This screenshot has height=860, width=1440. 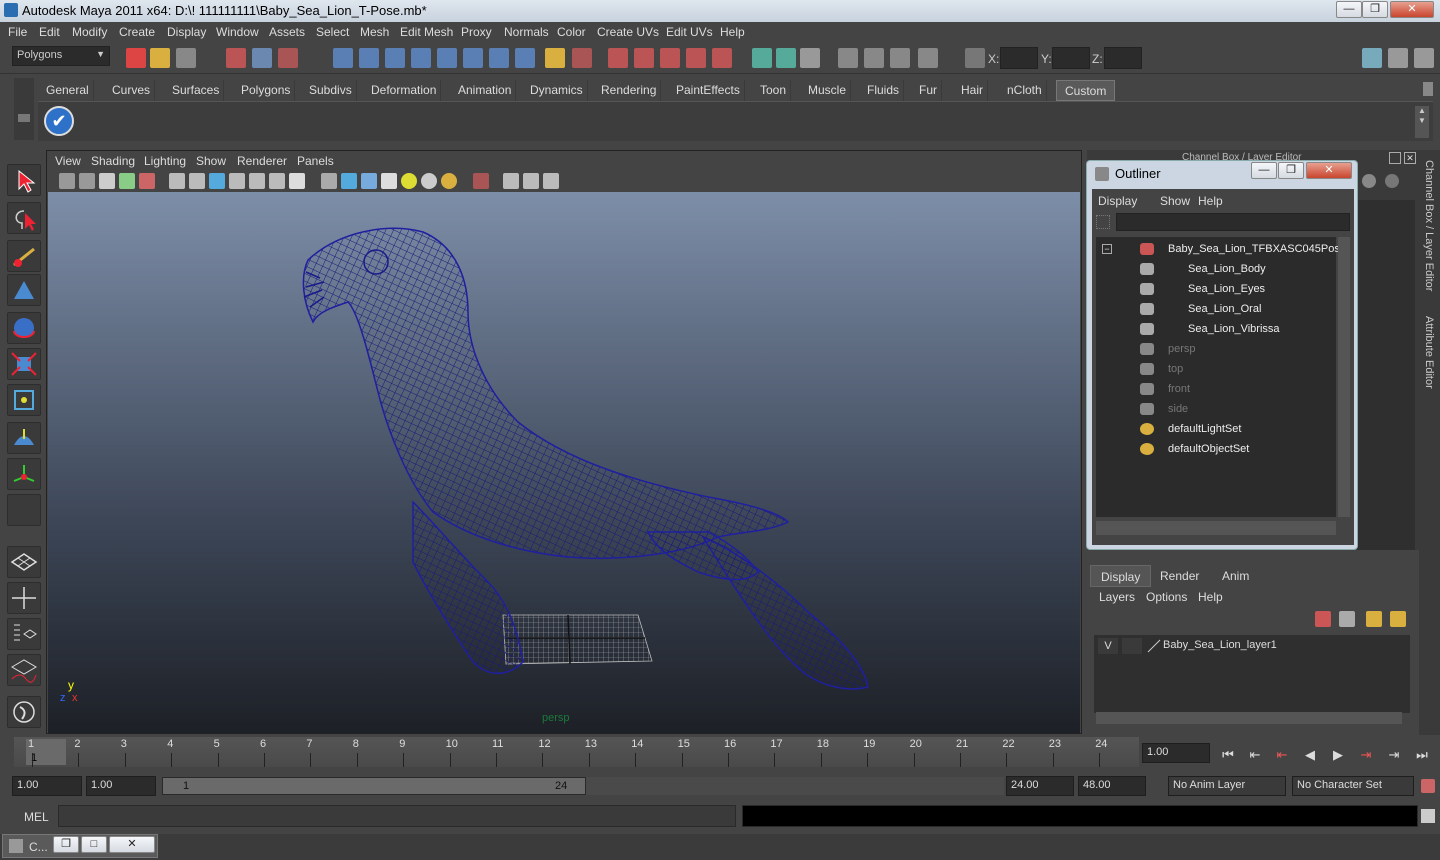 I want to click on shelf-tab-deformation: Deformation, so click(x=404, y=90).